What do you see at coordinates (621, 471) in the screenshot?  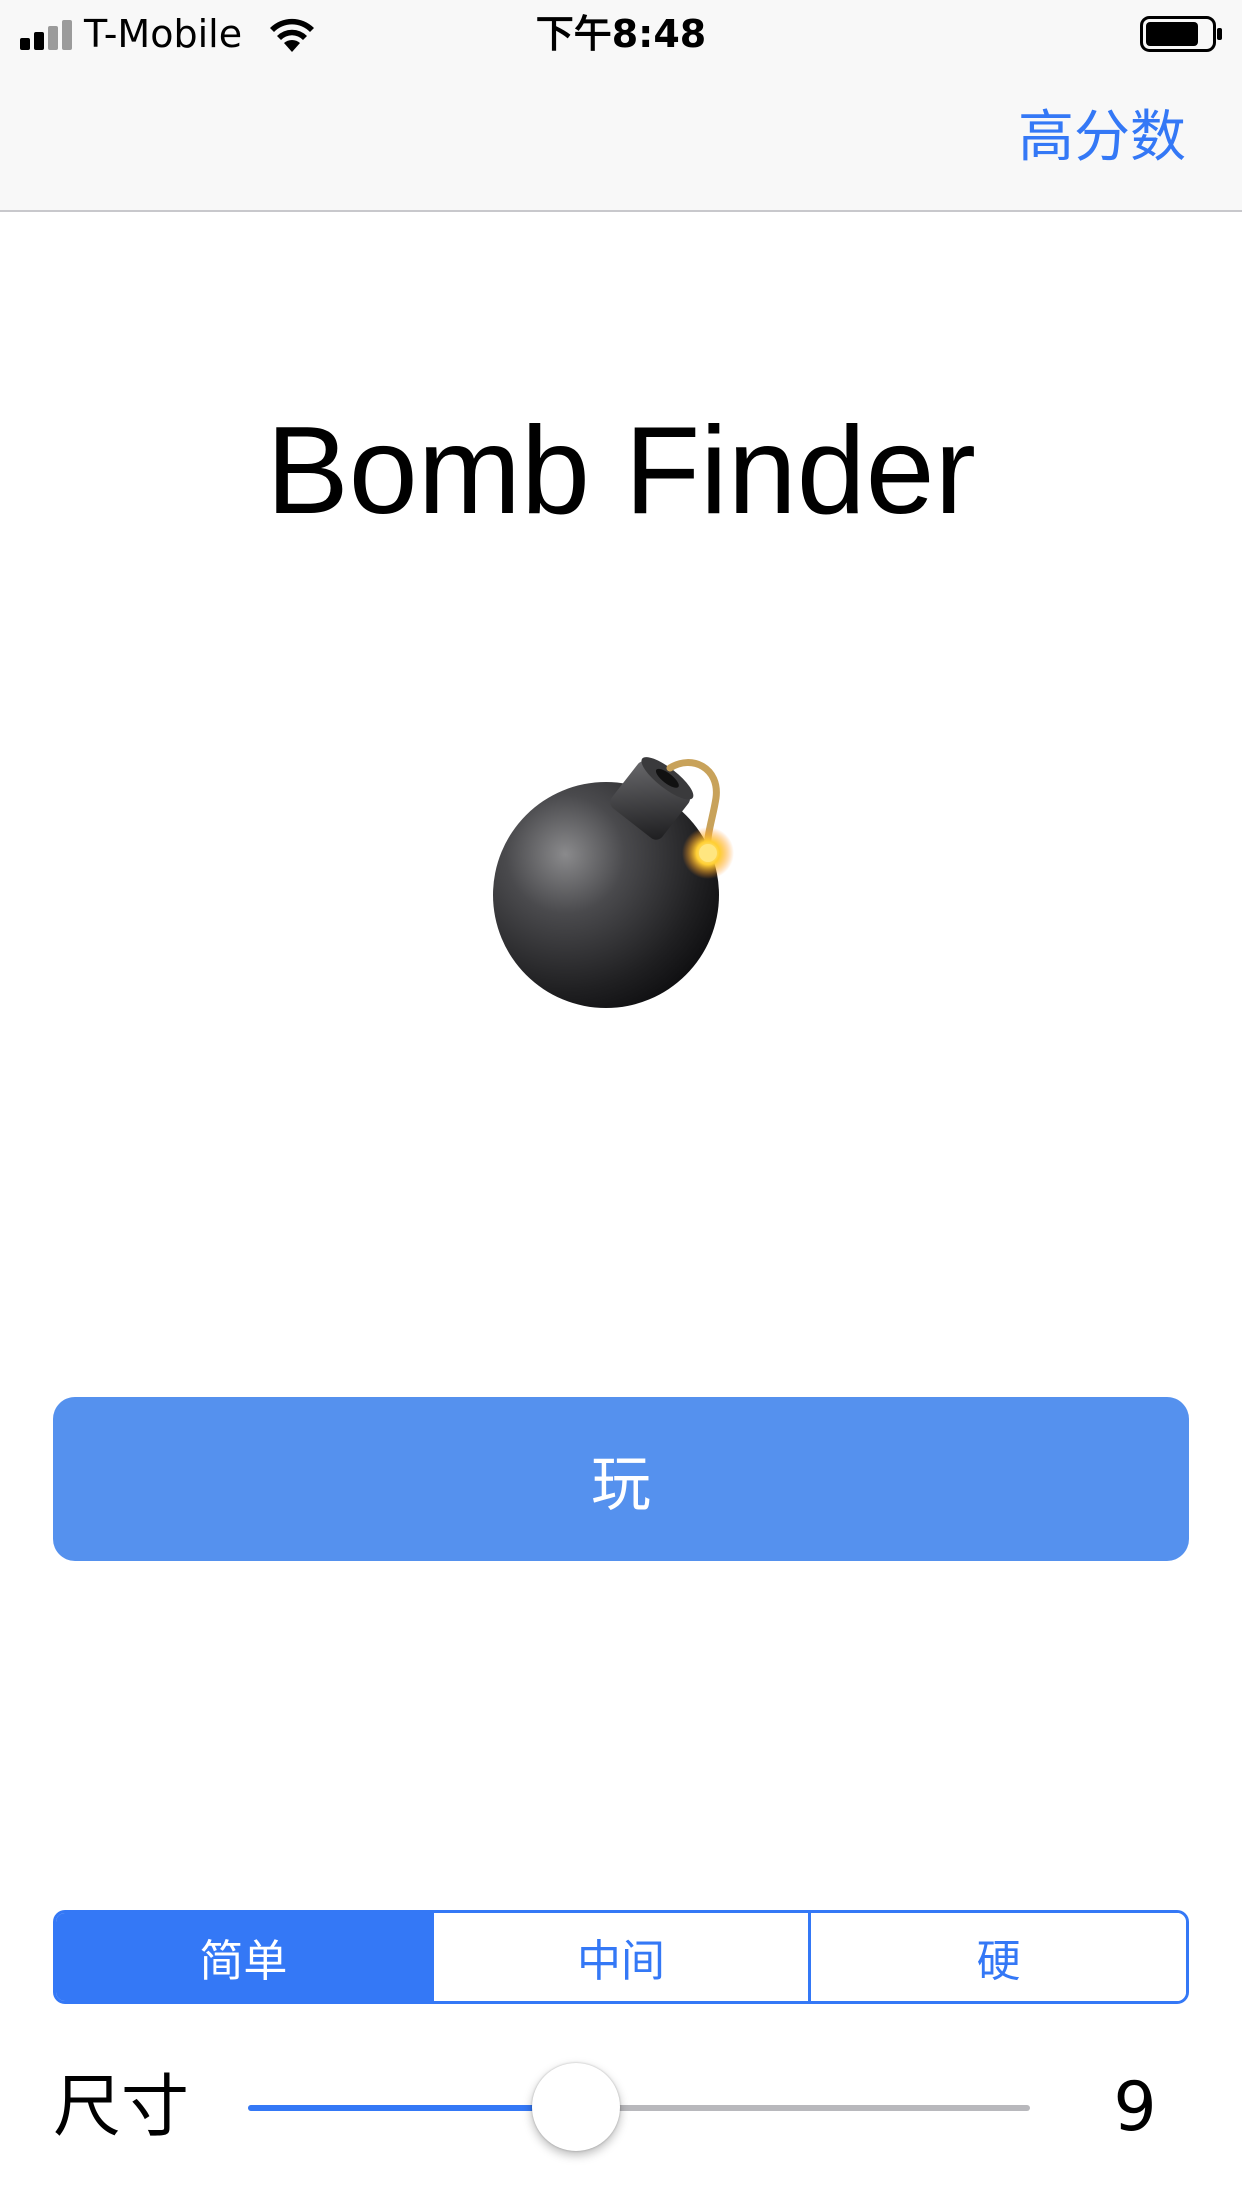 I see `app-title: Bomb Finder` at bounding box center [621, 471].